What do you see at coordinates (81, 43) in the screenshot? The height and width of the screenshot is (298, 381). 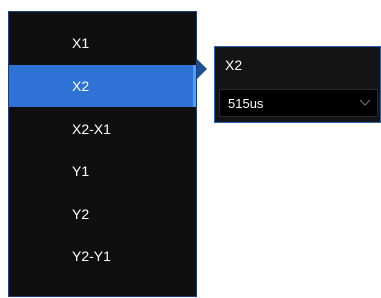 I see `menu-item-label: X1` at bounding box center [81, 43].